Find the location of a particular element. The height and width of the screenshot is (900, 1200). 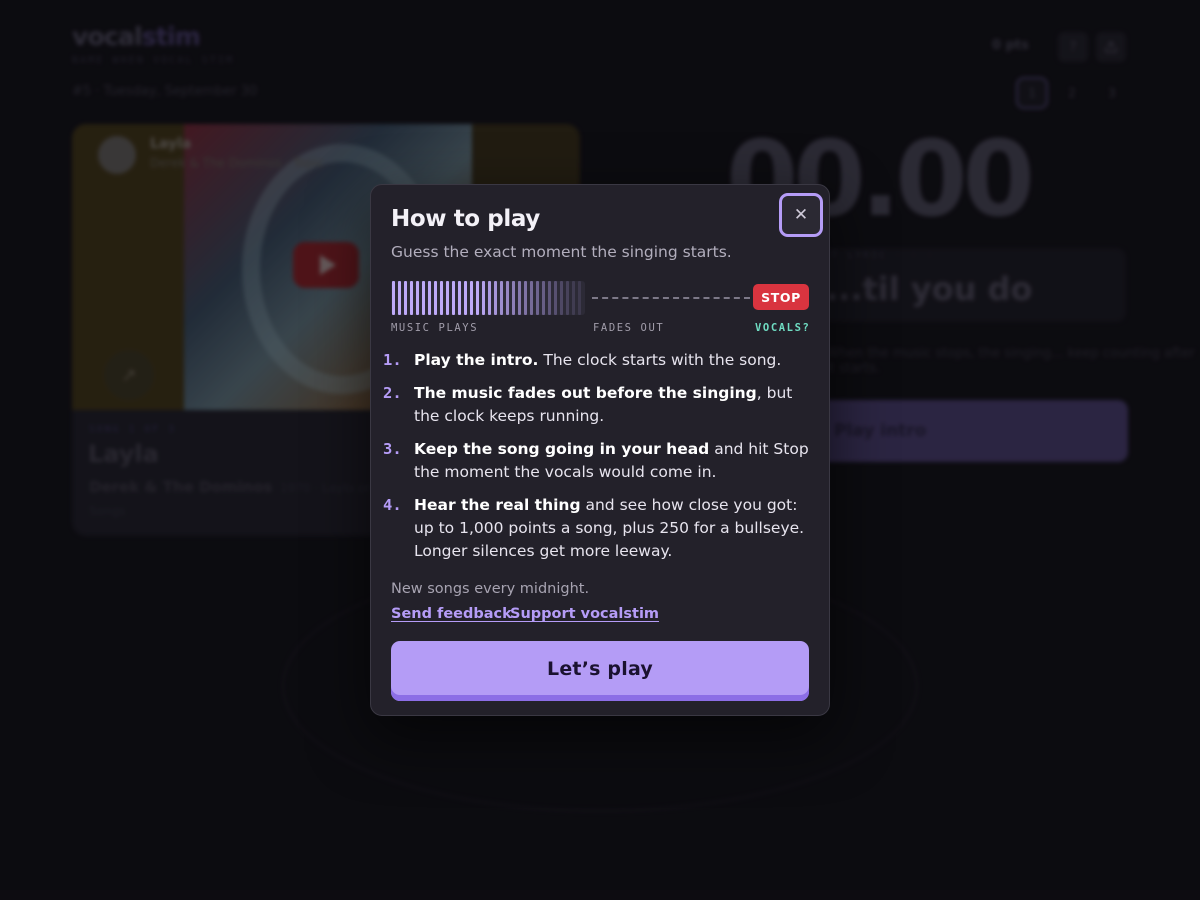

lets-play-button: Let’s play is located at coordinates (600, 671).